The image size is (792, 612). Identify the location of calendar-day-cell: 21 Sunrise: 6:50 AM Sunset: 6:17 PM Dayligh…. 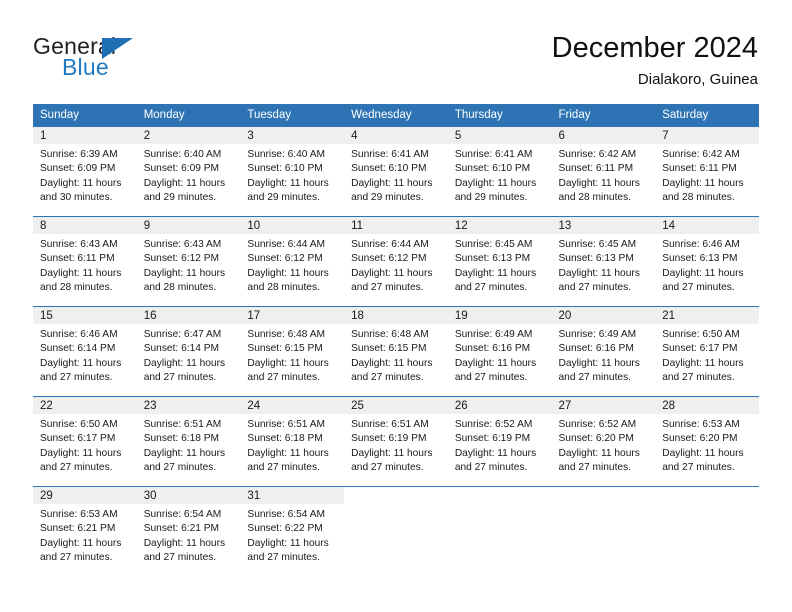
(707, 351).